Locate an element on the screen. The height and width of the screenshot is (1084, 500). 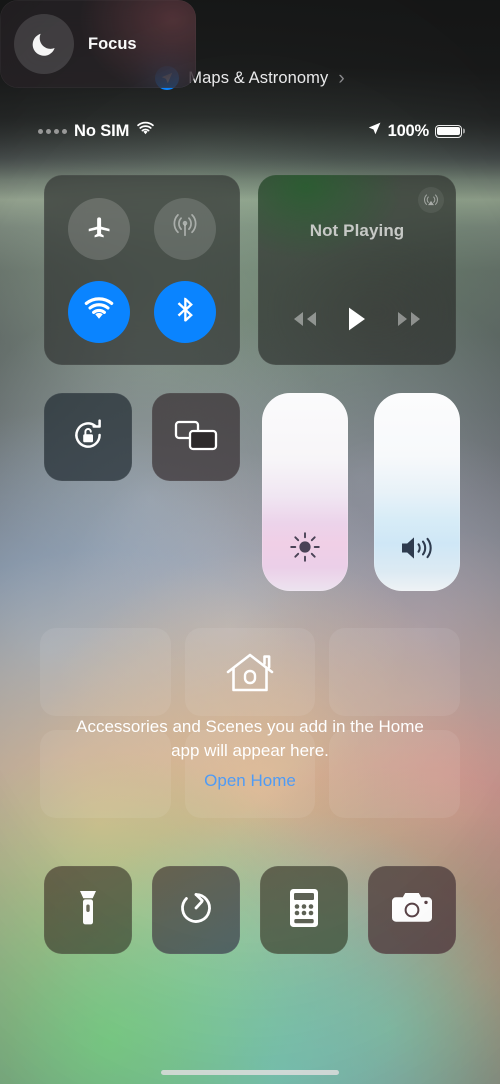
camera-button is located at coordinates (412, 910).